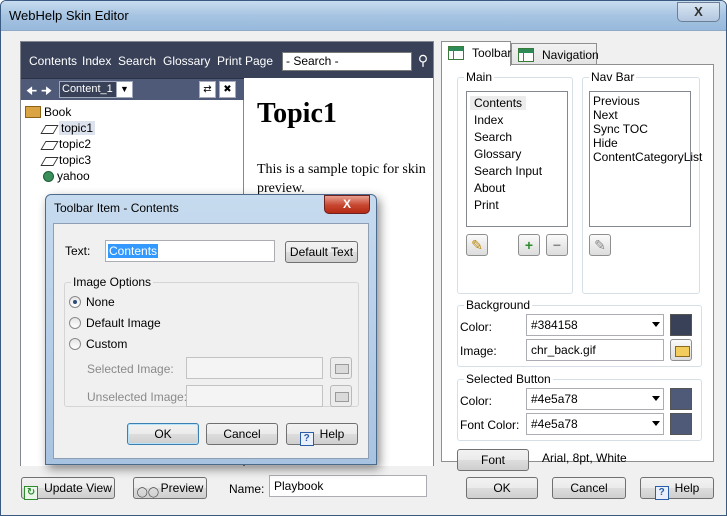  I want to click on selected-button-color-label: Color:, so click(476, 401).